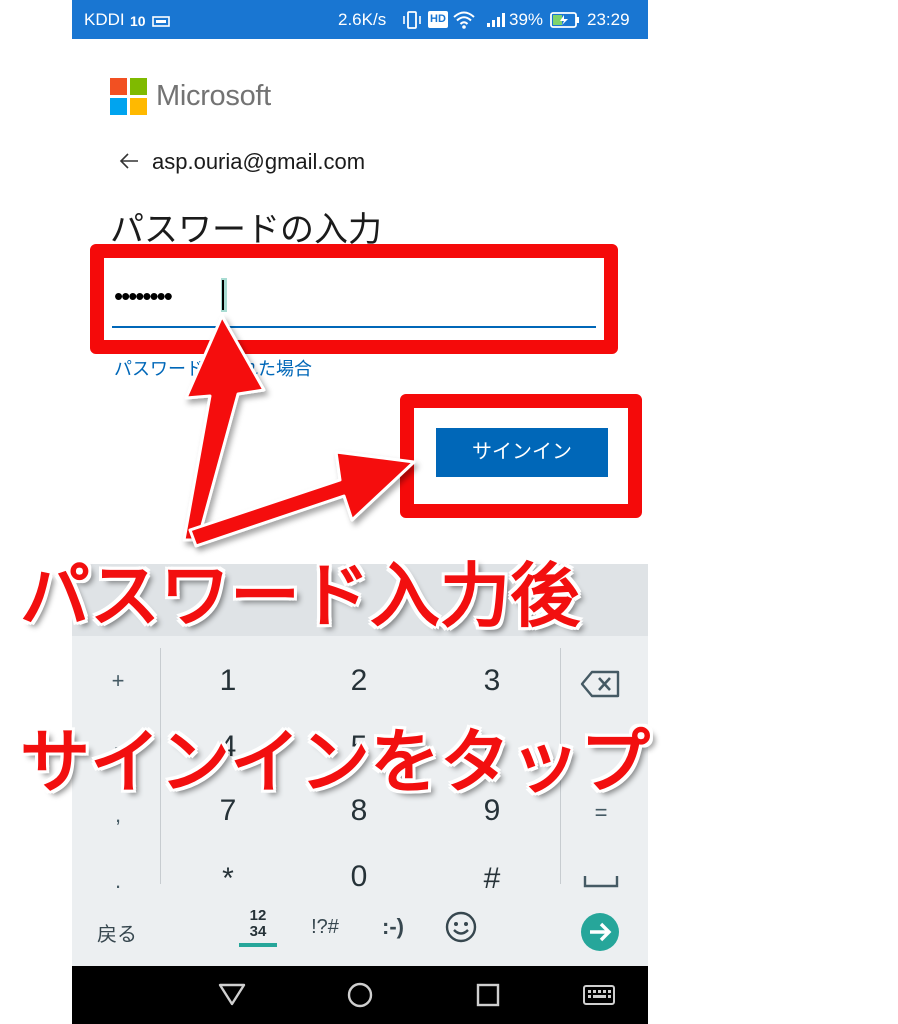 The height and width of the screenshot is (1024, 898). What do you see at coordinates (259, 161) in the screenshot?
I see `account-email: asp.ouria@gmail.com` at bounding box center [259, 161].